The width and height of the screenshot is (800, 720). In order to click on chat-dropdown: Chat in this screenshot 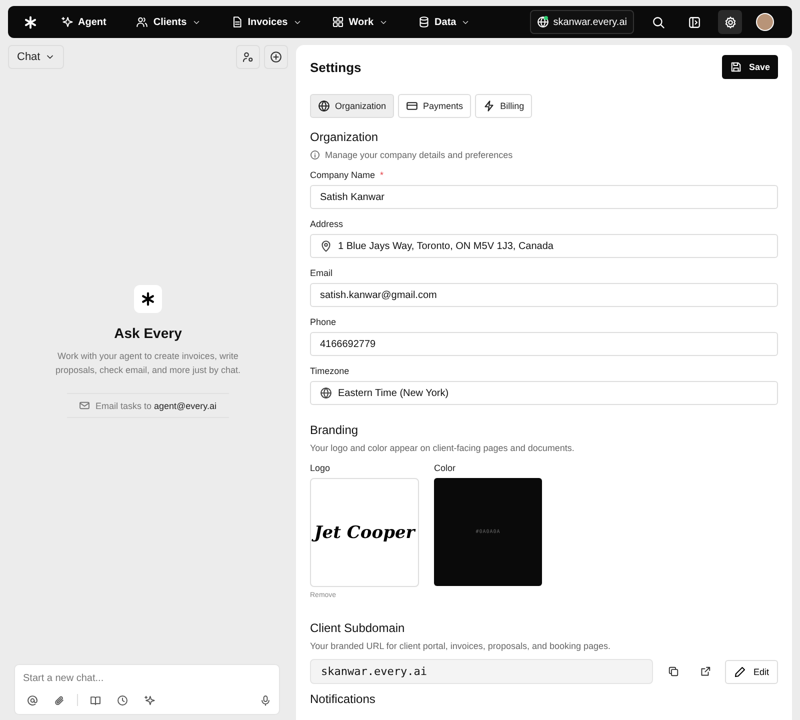, I will do `click(36, 57)`.